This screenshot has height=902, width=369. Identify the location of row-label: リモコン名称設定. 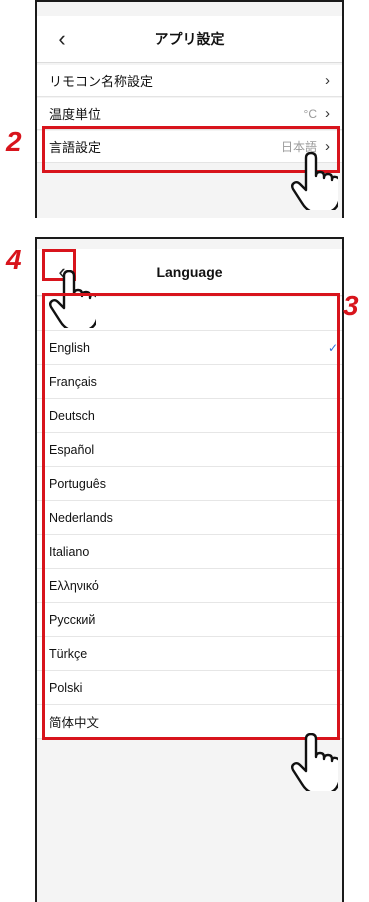
(101, 81).